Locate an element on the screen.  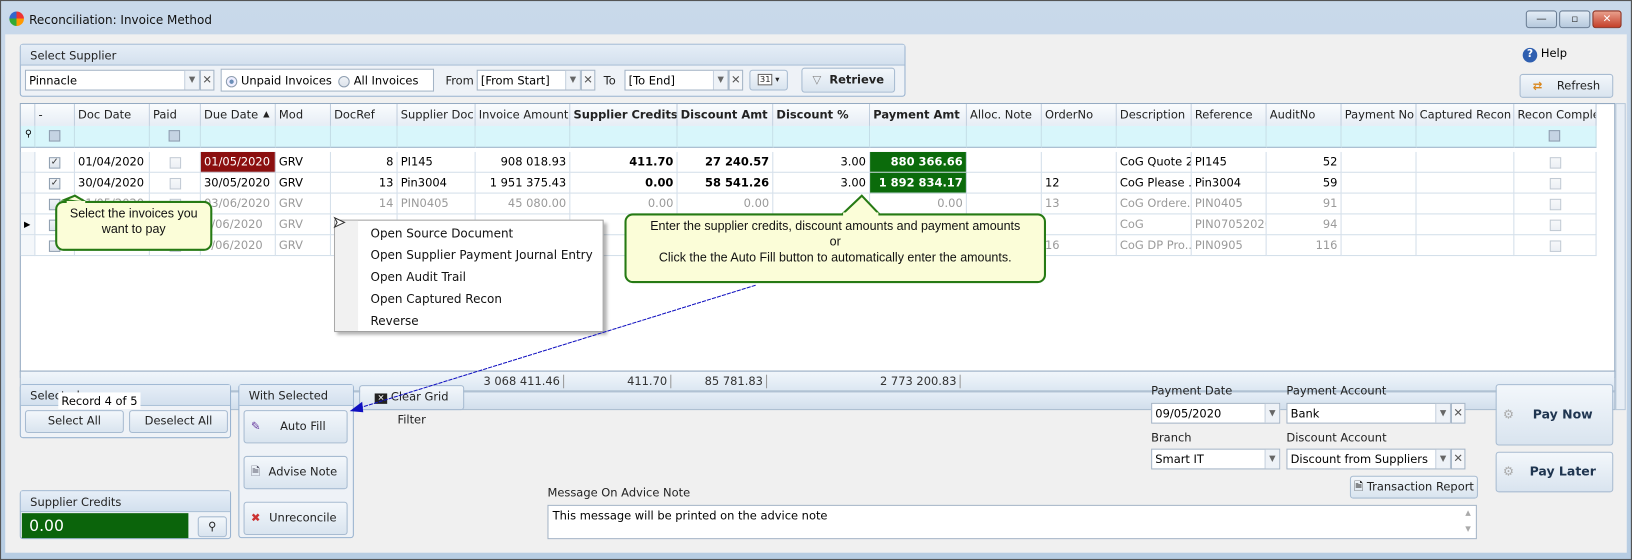
column-header-discount-amt: Discount Amt is located at coordinates (725, 115).